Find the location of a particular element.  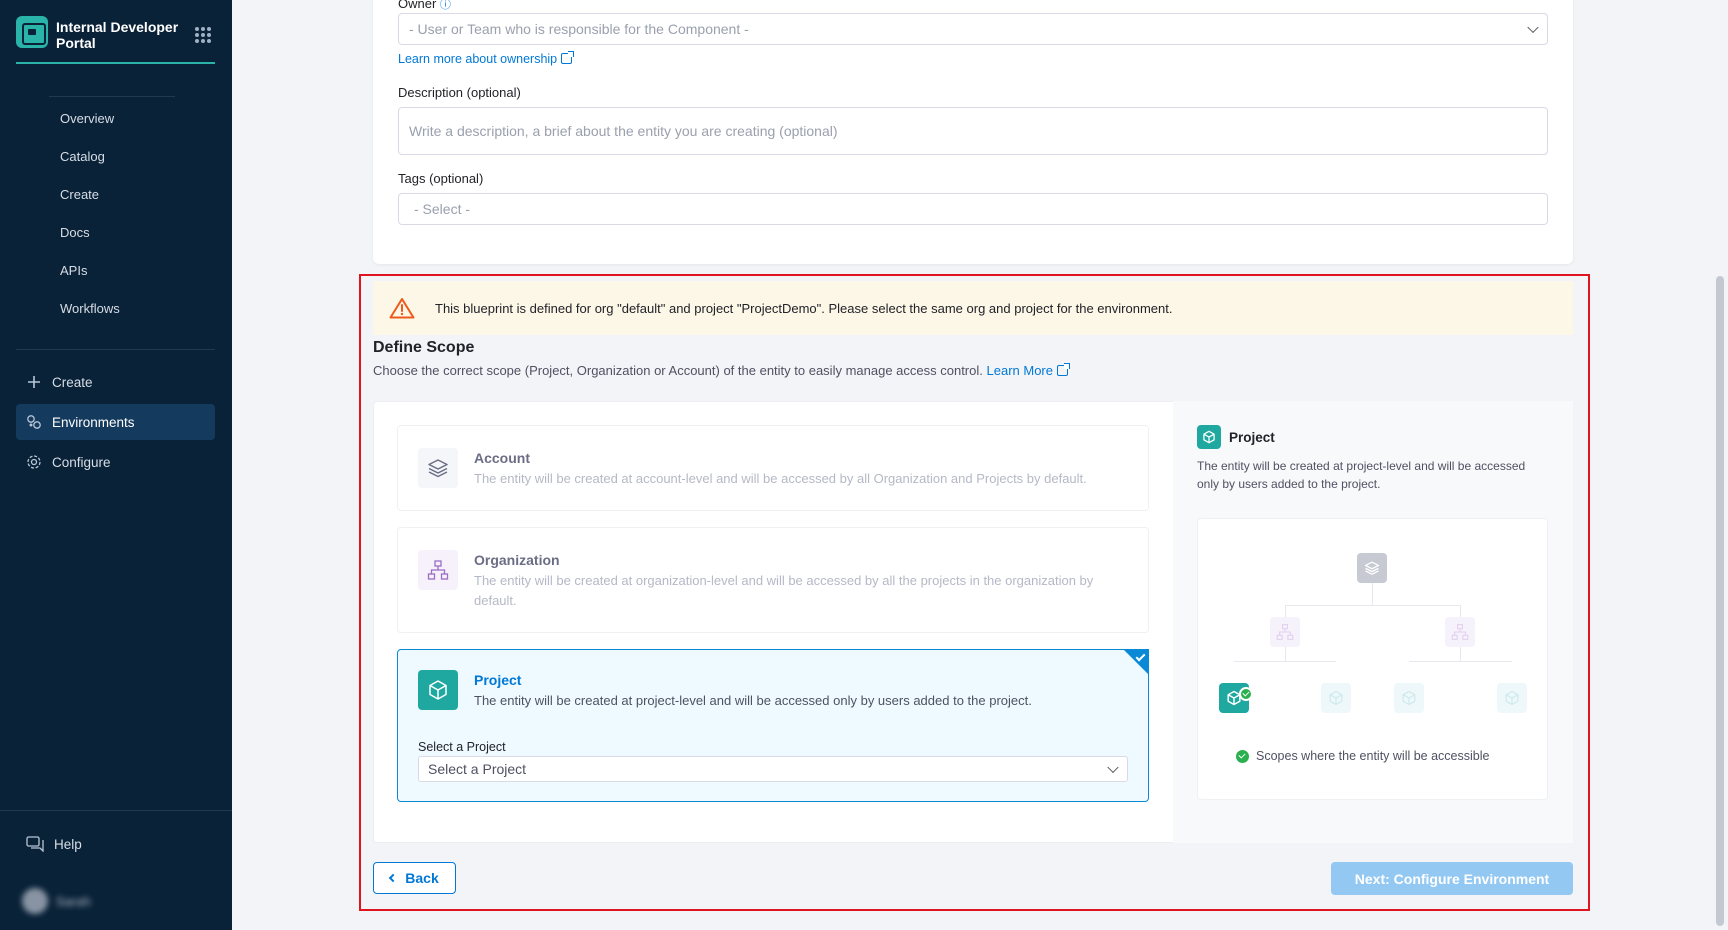

sidebar-item-docs: Docs is located at coordinates (116, 233).